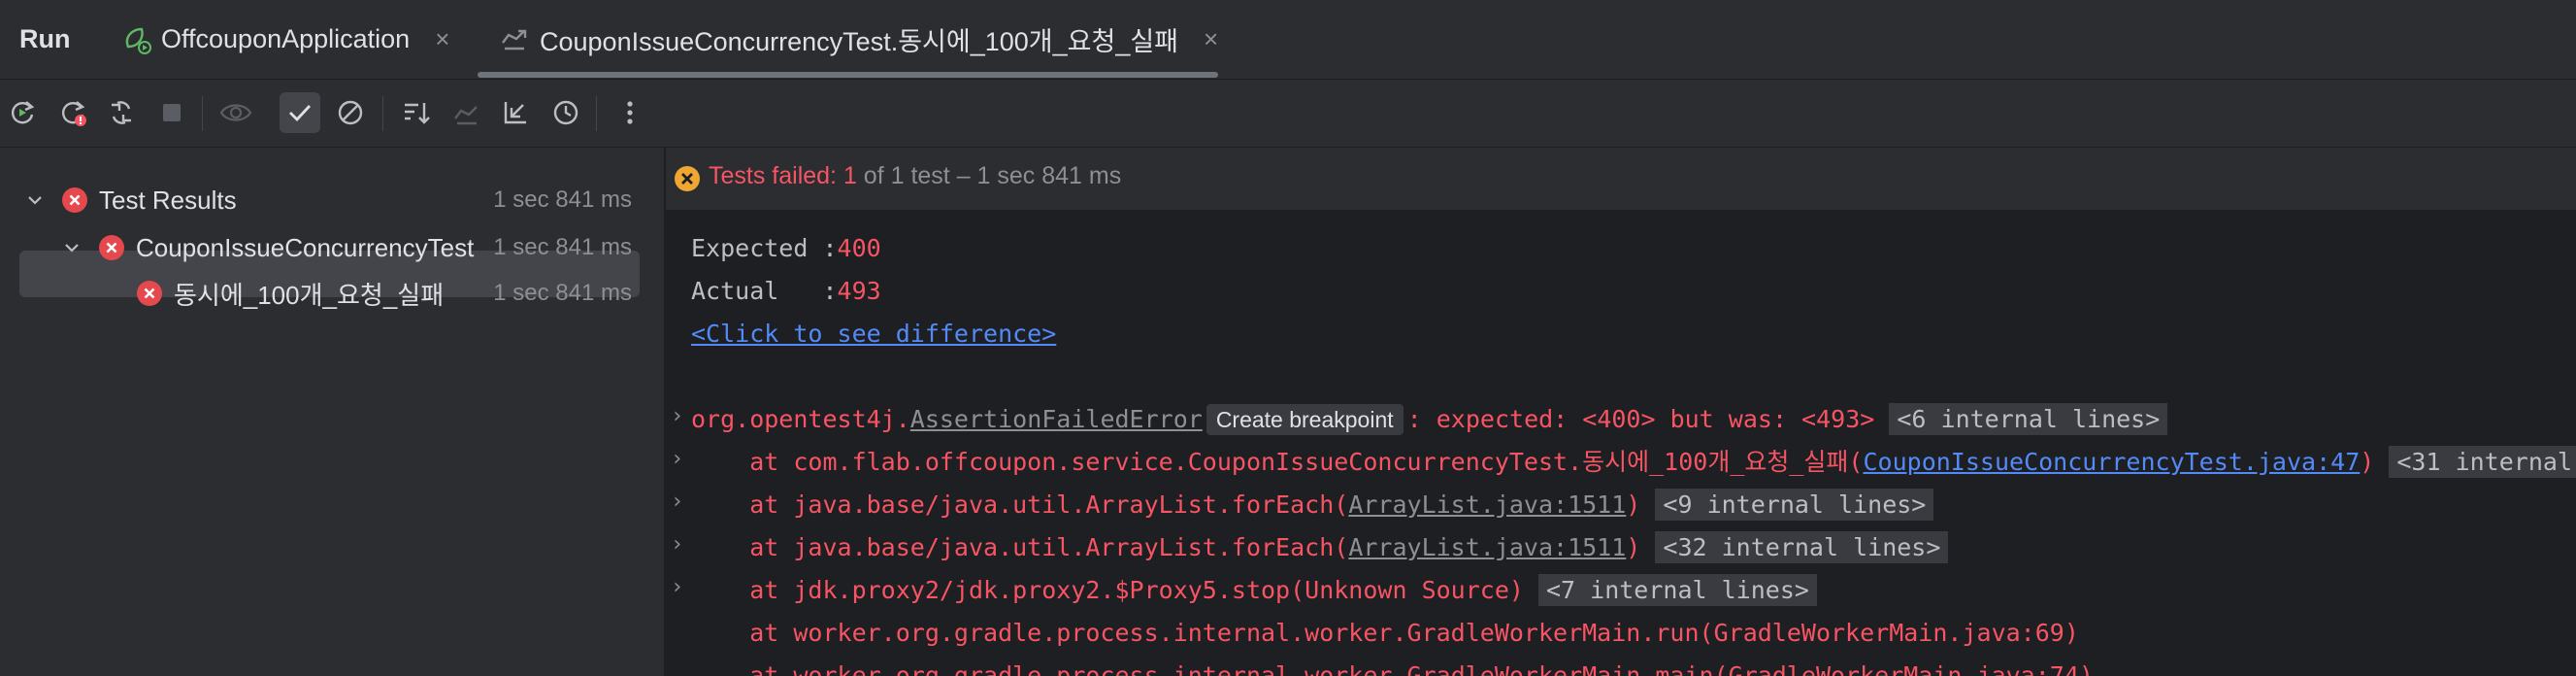 Image resolution: width=2576 pixels, height=676 pixels. I want to click on show-passed-icon, so click(236, 112).